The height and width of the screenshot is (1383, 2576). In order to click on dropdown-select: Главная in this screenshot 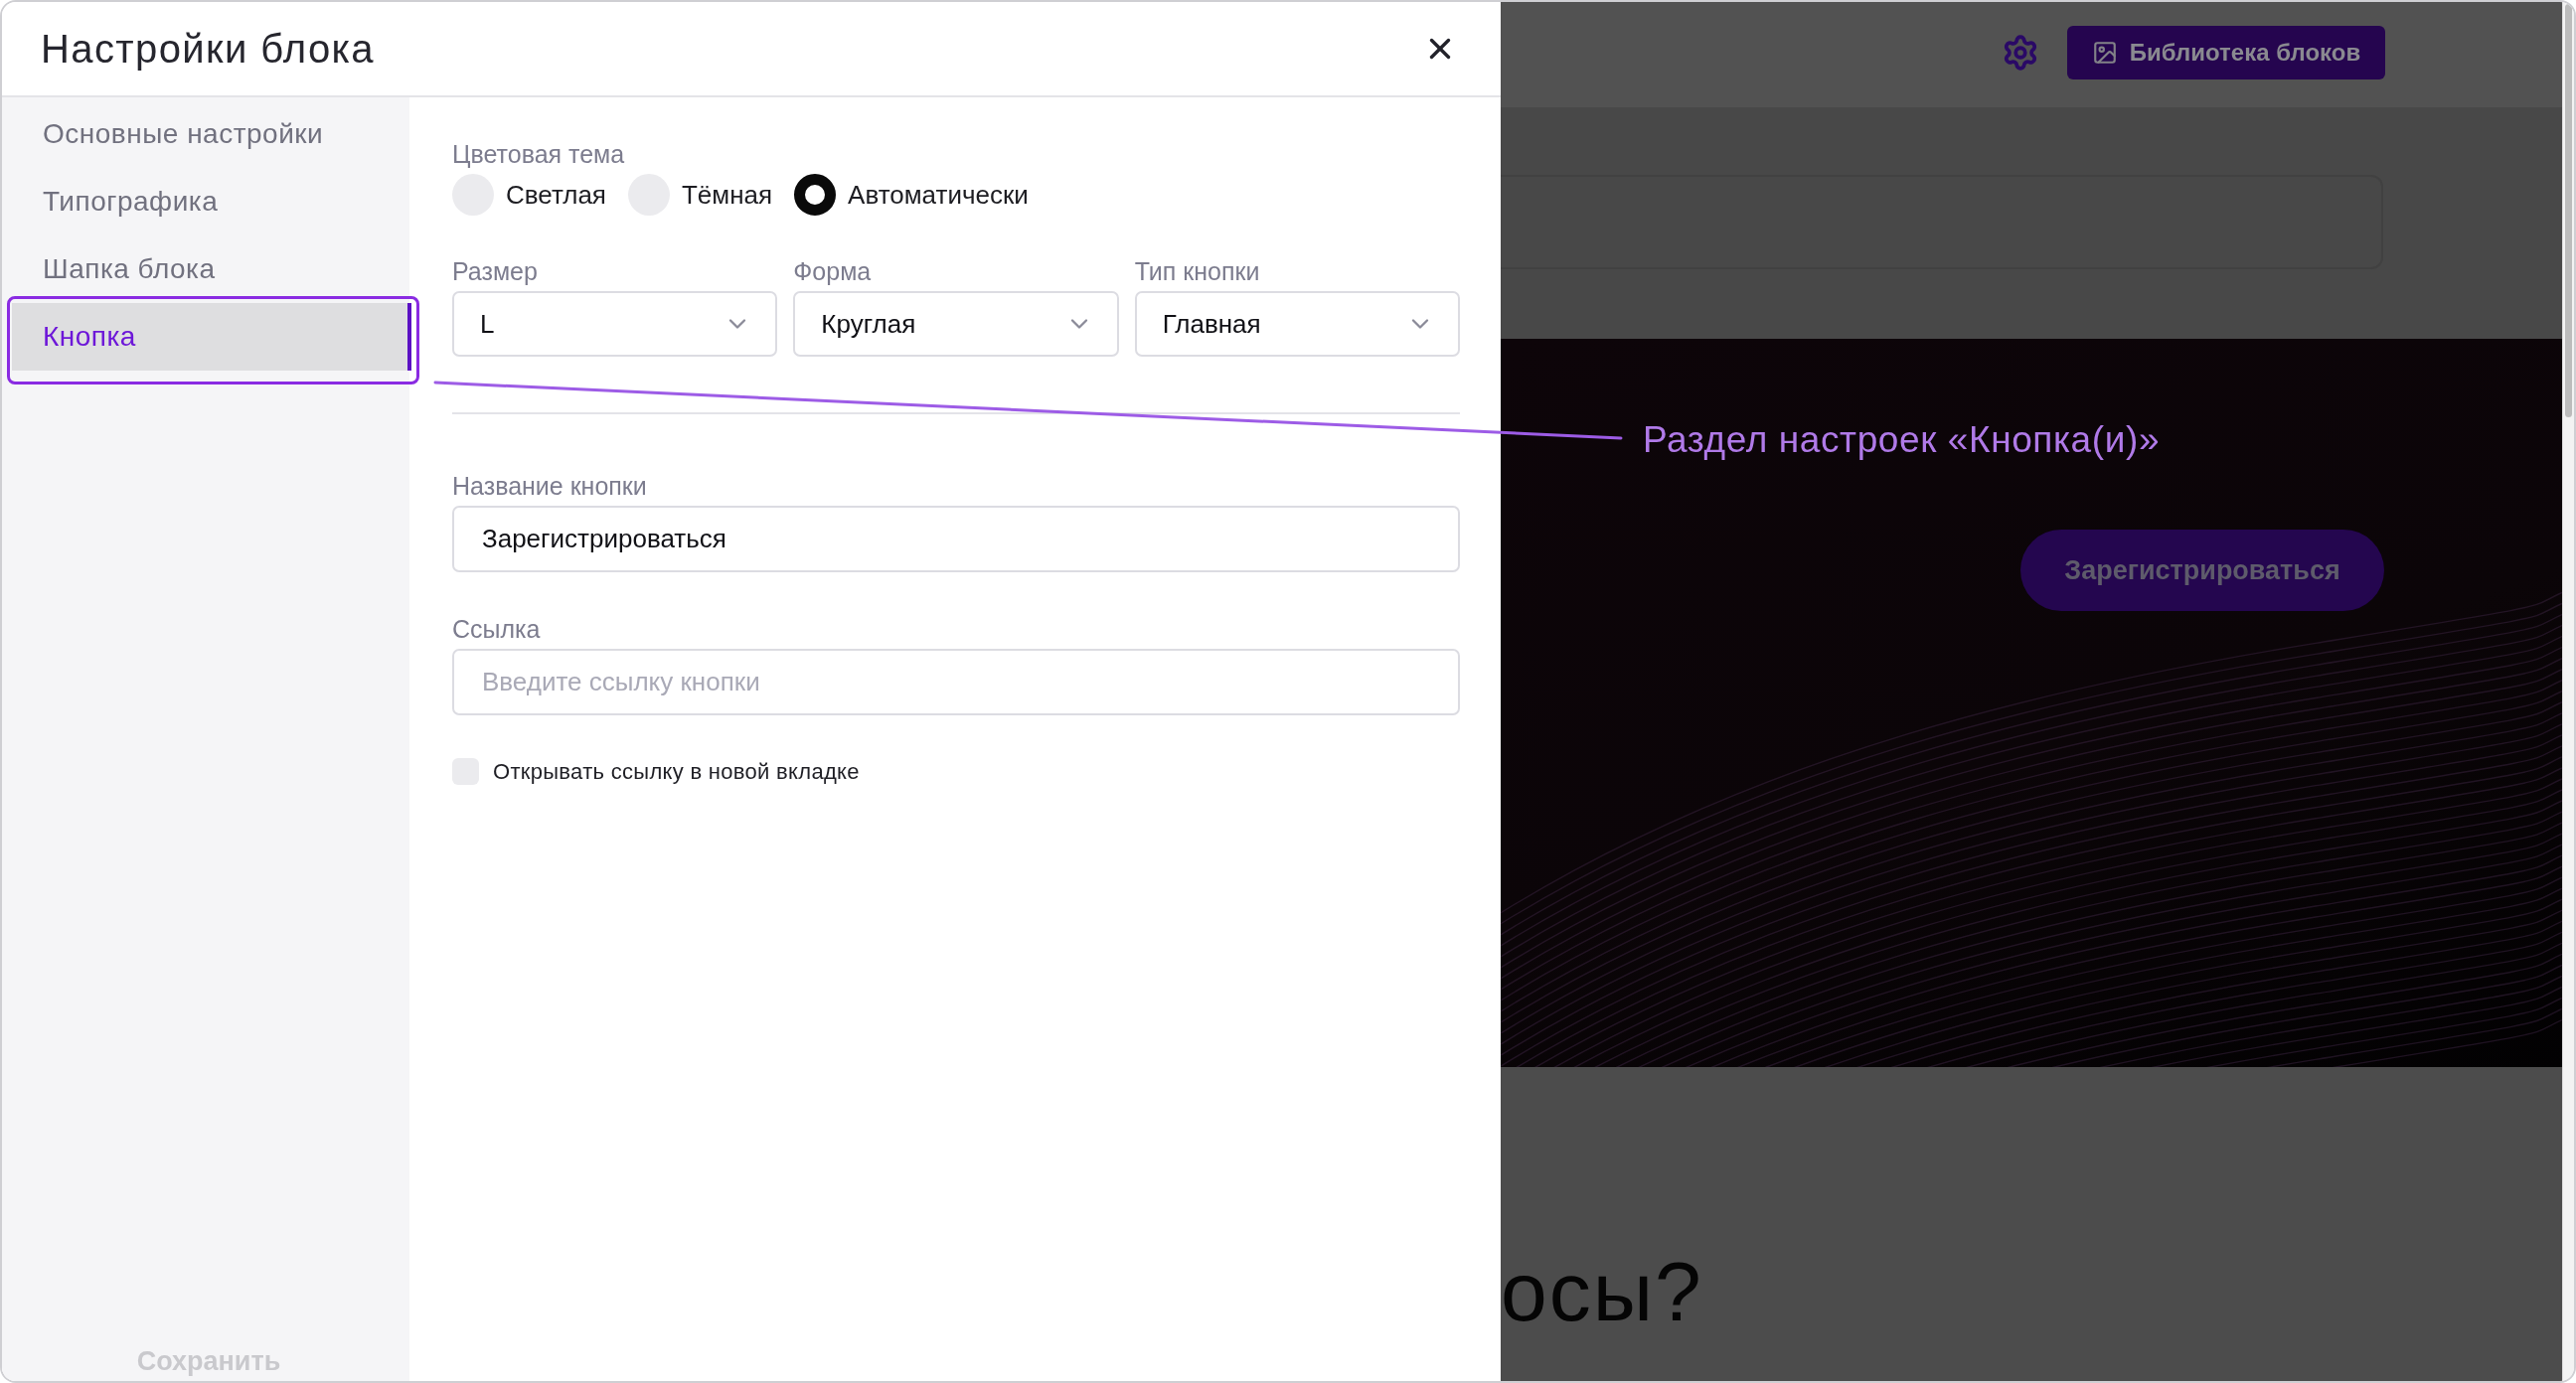, I will do `click(1297, 324)`.